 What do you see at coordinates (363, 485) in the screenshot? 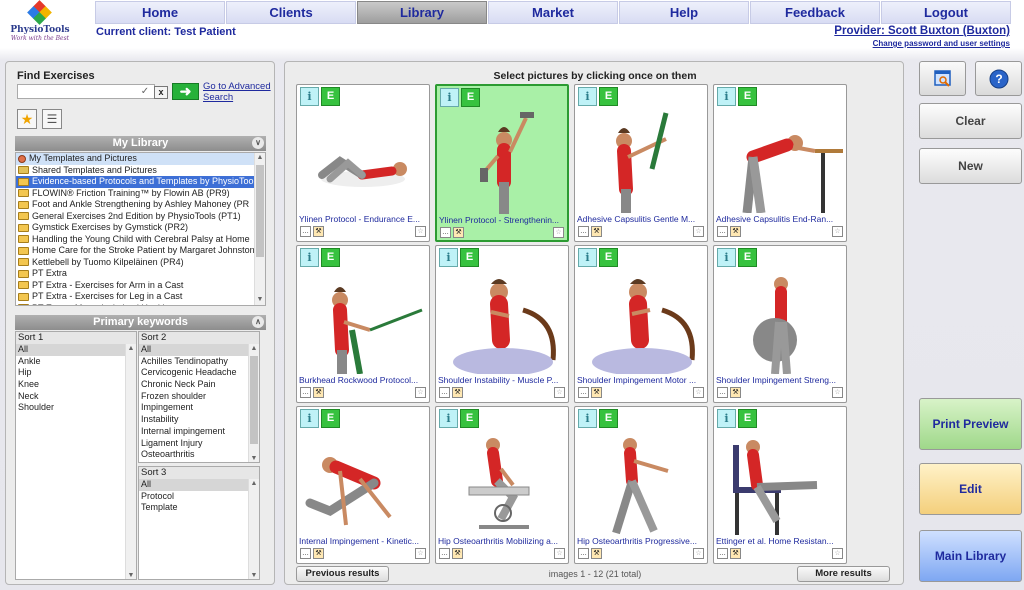
I see `exercise-card: i E Internal Impingement - Kinetic... … ⚒ ☆` at bounding box center [363, 485].